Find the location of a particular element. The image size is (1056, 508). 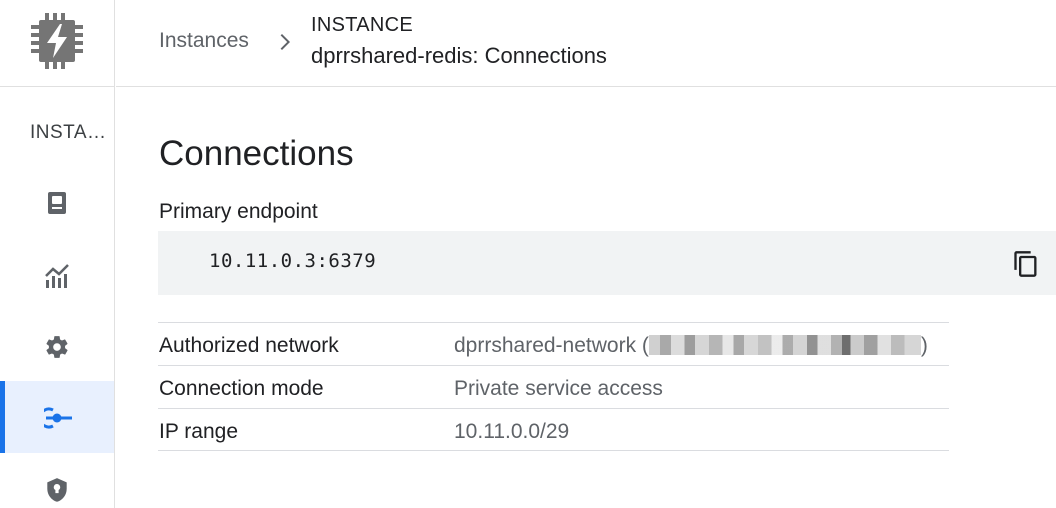

breadcrumb-kicker: INSTANCE is located at coordinates (362, 25).